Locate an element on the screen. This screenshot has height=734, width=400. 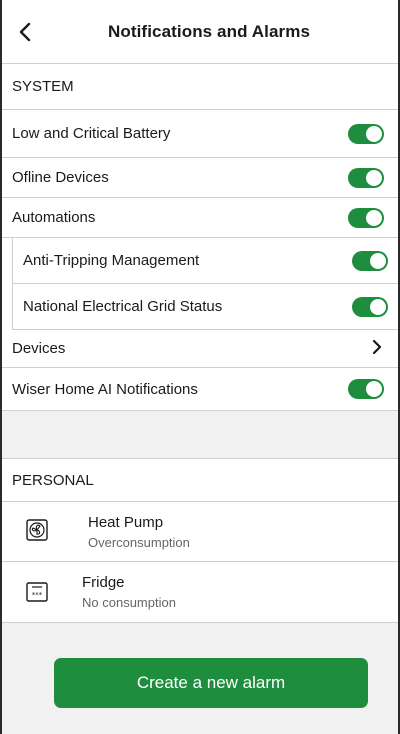
alarm-title: Fridge is located at coordinates (103, 582).